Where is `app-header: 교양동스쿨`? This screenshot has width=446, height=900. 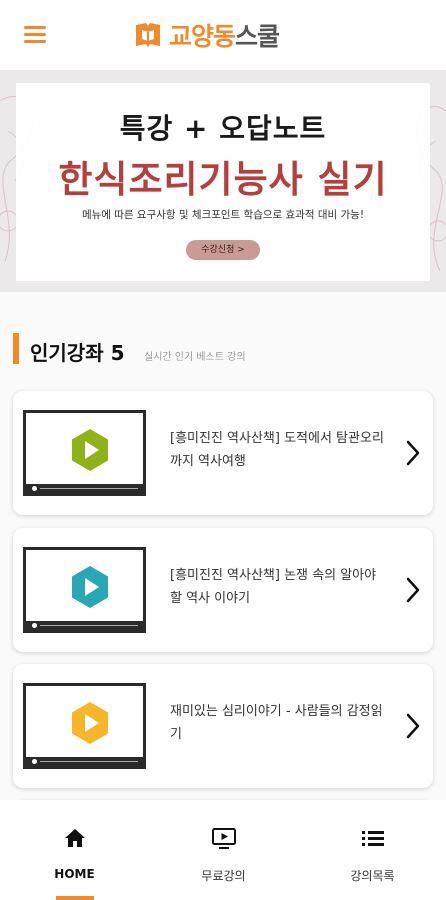 app-header: 교양동스쿨 is located at coordinates (223, 35).